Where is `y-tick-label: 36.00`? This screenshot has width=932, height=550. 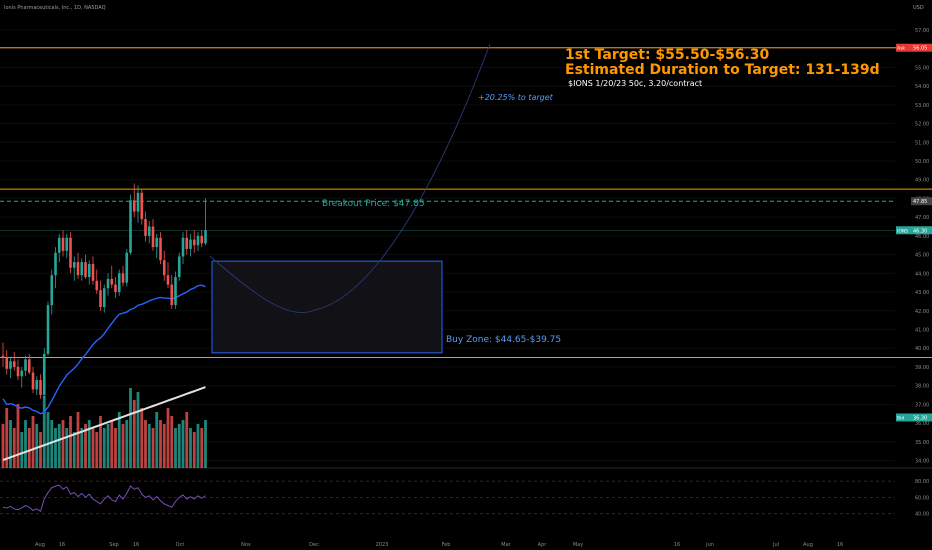
y-tick-label: 36.00 is located at coordinates (922, 424).